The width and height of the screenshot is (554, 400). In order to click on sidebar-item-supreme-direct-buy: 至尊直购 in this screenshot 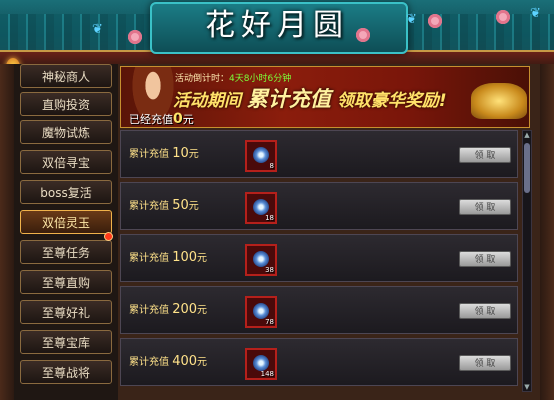, I will do `click(66, 282)`.